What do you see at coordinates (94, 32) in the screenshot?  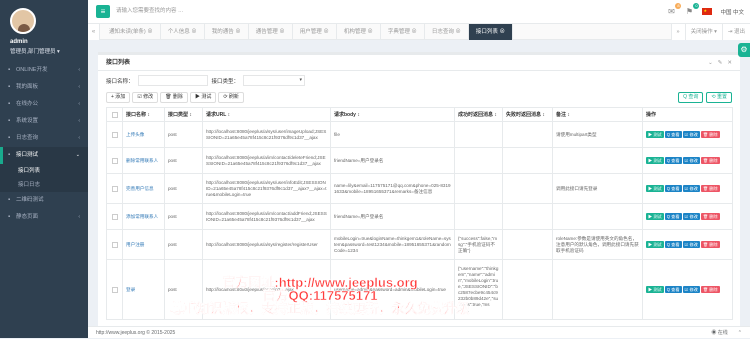 I see `tabs-scroll-left-icon: «` at bounding box center [94, 32].